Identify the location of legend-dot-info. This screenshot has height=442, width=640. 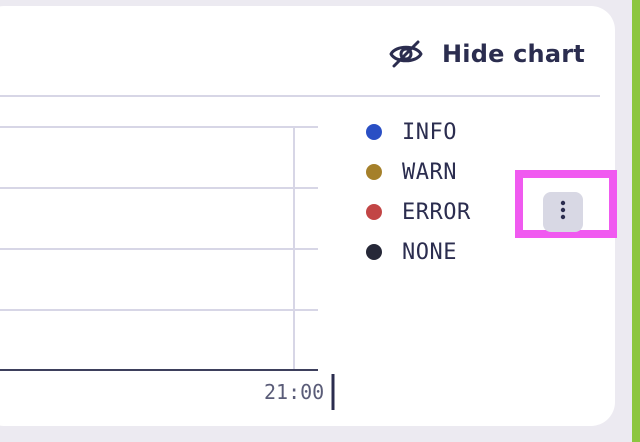
(374, 132).